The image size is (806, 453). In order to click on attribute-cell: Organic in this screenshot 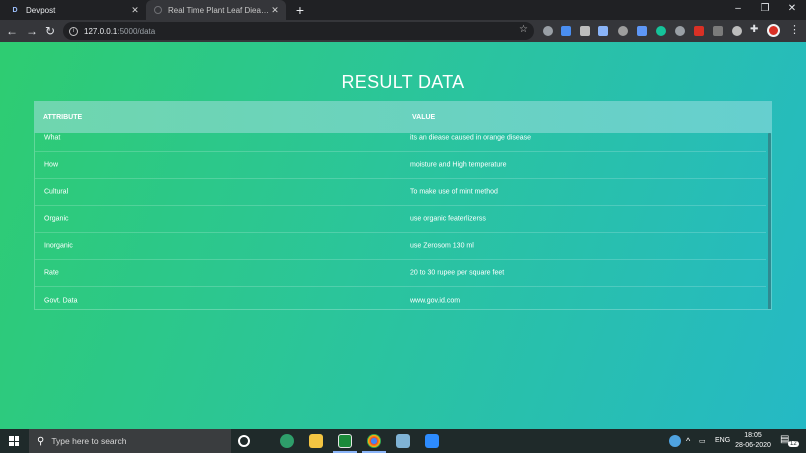, I will do `click(56, 219)`.